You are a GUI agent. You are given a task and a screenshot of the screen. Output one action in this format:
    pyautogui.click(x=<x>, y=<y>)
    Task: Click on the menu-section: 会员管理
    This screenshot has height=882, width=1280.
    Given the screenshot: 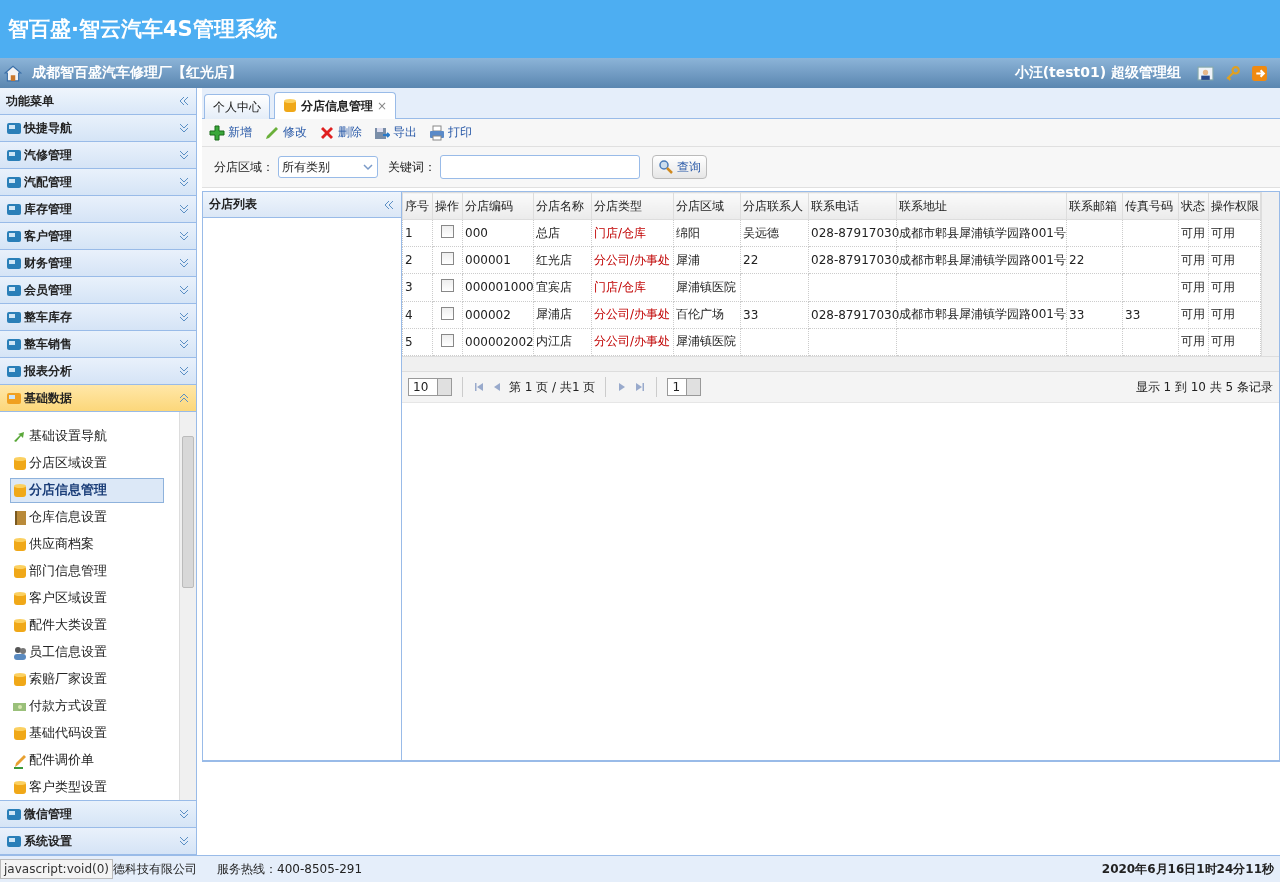 What is the action you would take?
    pyautogui.click(x=98, y=290)
    